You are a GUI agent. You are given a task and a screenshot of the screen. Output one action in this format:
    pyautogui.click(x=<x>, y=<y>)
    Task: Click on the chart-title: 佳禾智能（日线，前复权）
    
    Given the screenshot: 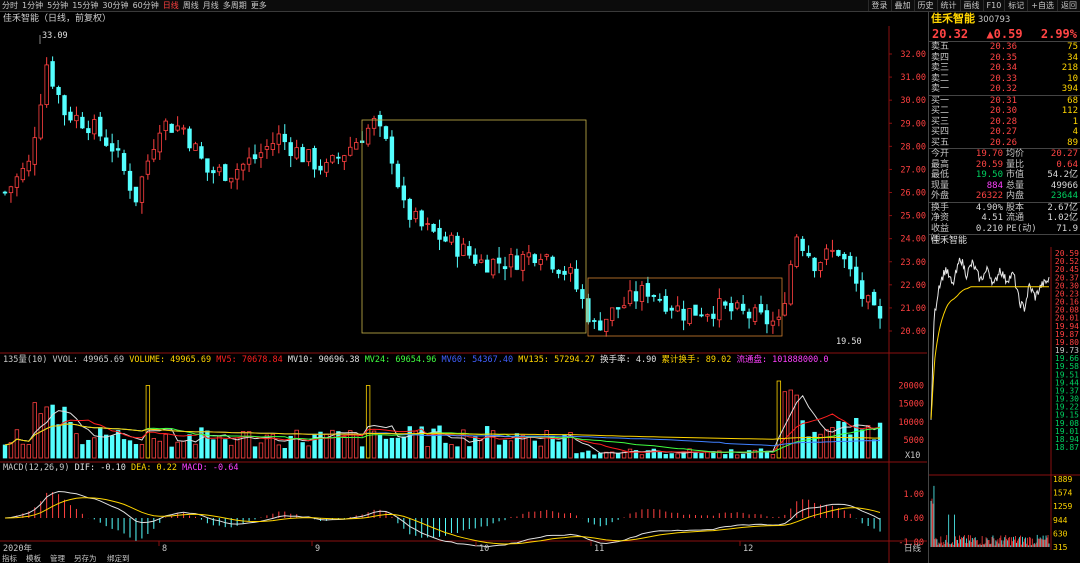 What is the action you would take?
    pyautogui.click(x=57, y=19)
    